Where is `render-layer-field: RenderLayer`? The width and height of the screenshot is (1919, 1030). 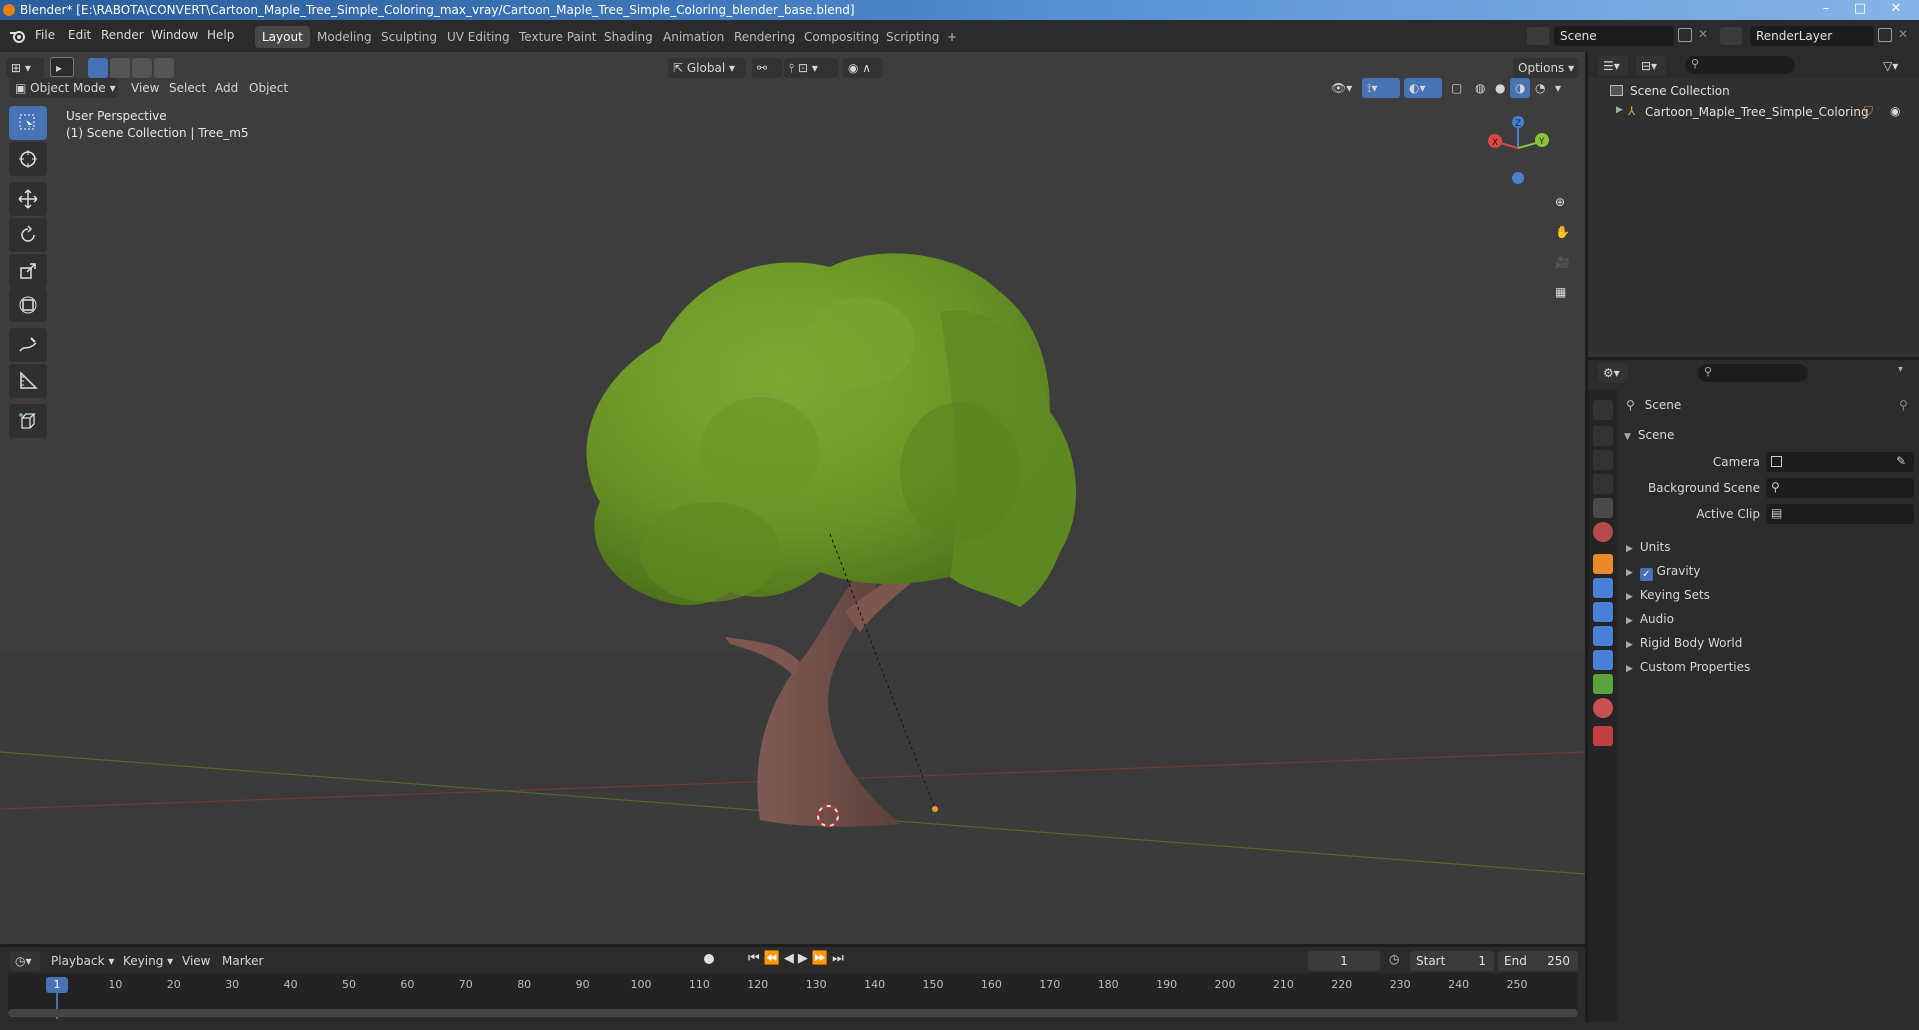
render-layer-field: RenderLayer is located at coordinates (1812, 36).